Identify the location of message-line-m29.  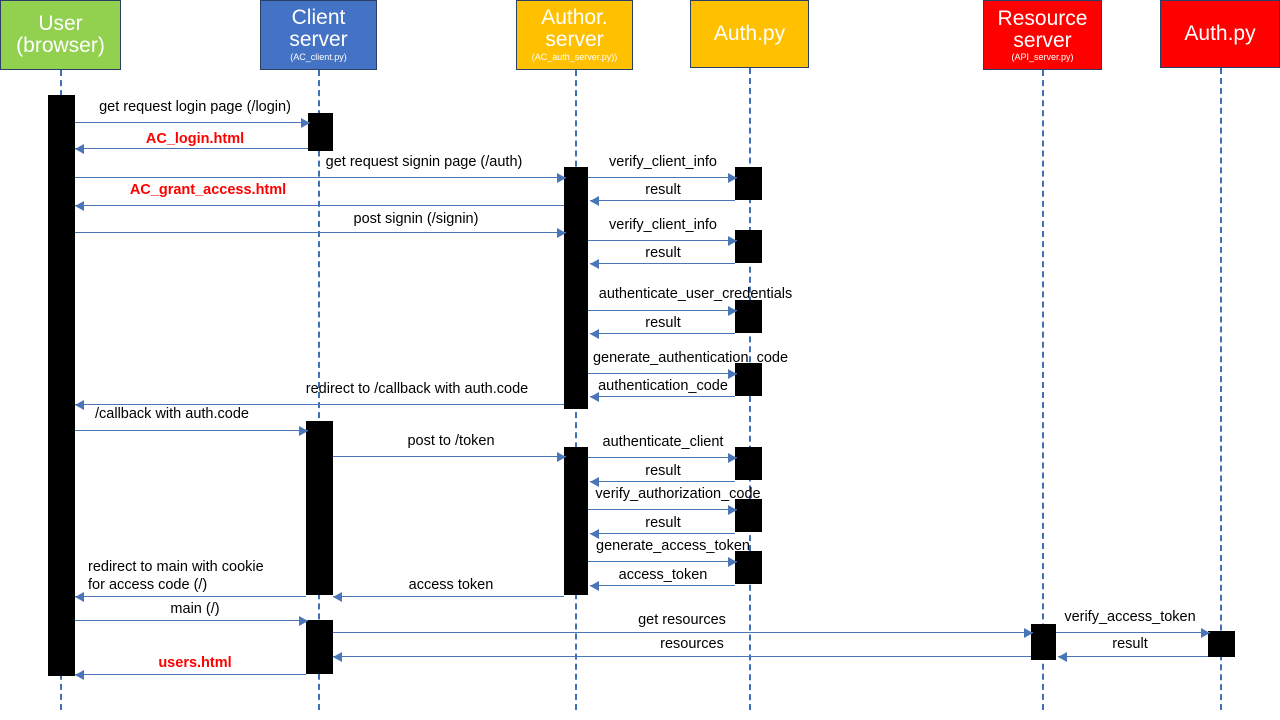
(682, 656).